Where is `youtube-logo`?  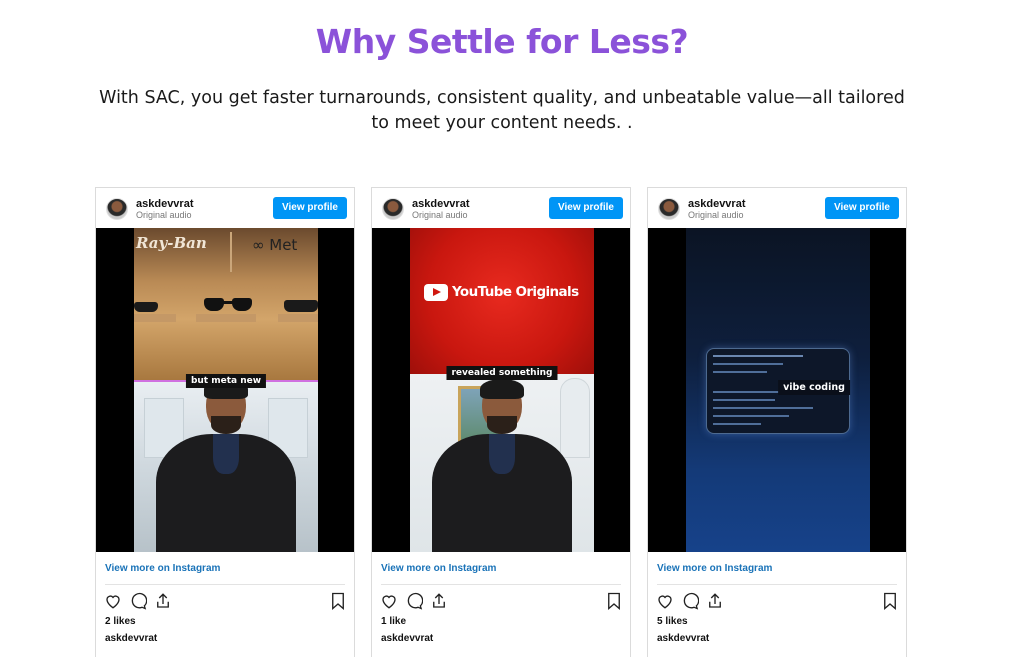 youtube-logo is located at coordinates (436, 292).